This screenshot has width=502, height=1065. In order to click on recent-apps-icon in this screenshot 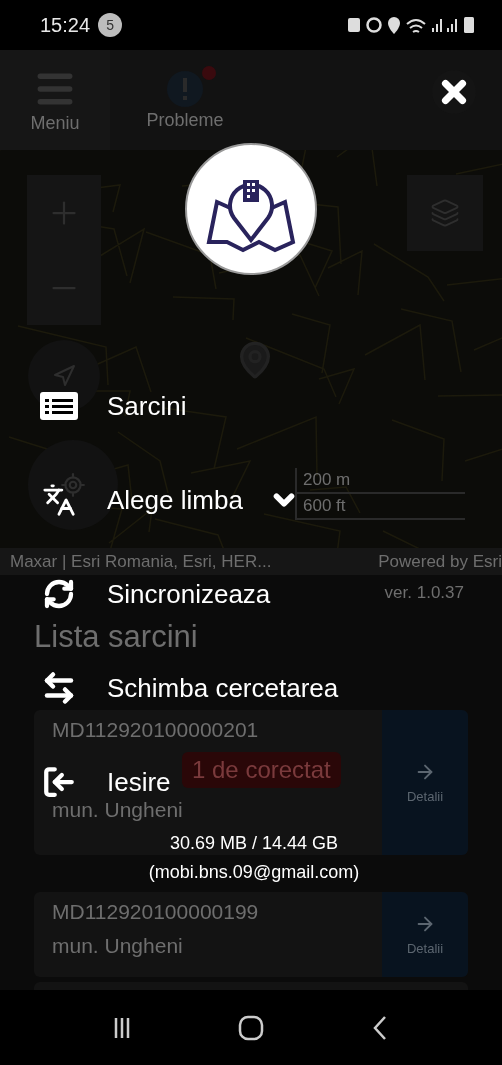, I will do `click(122, 1027)`.